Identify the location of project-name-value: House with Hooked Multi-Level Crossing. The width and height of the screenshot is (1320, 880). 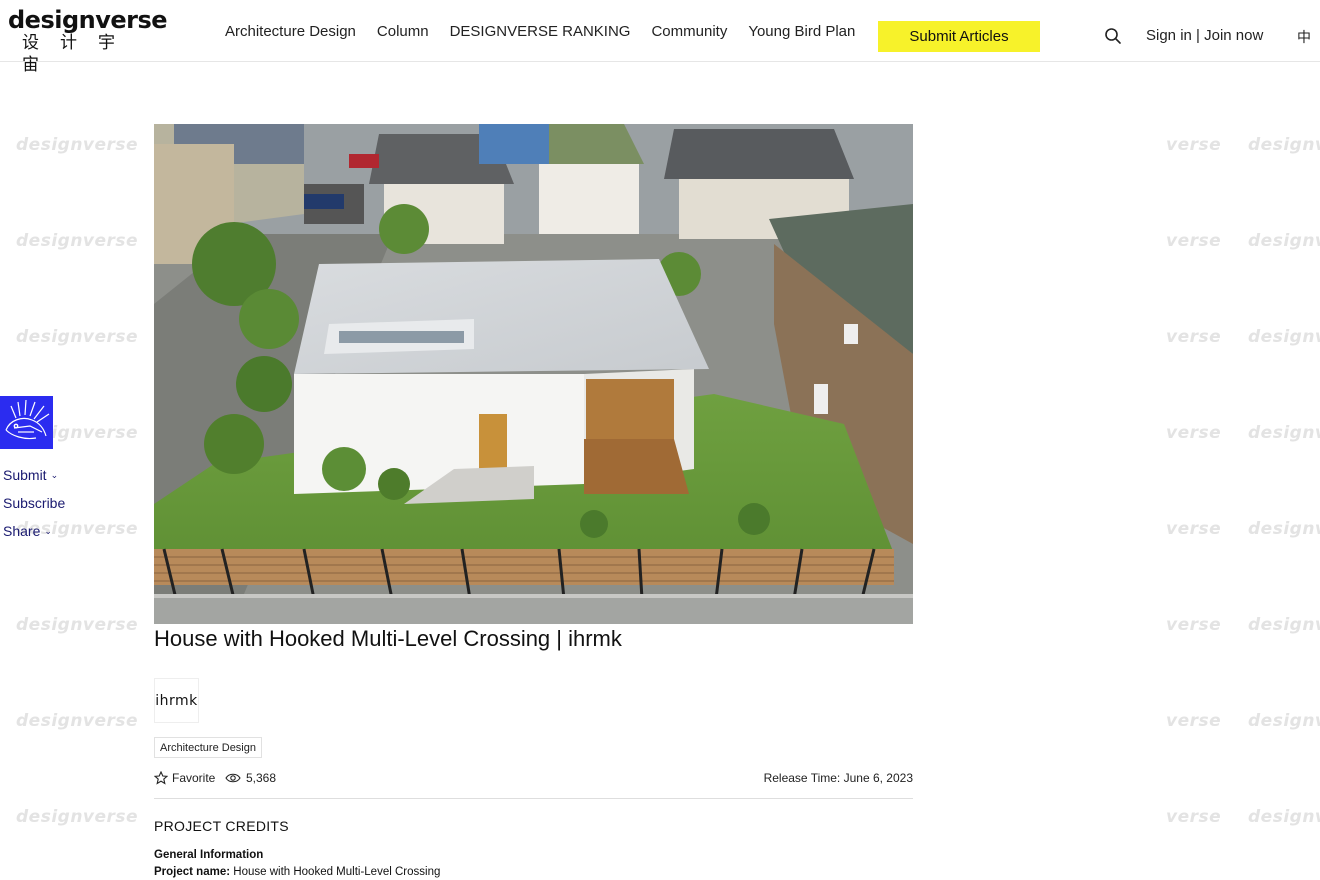
(337, 872).